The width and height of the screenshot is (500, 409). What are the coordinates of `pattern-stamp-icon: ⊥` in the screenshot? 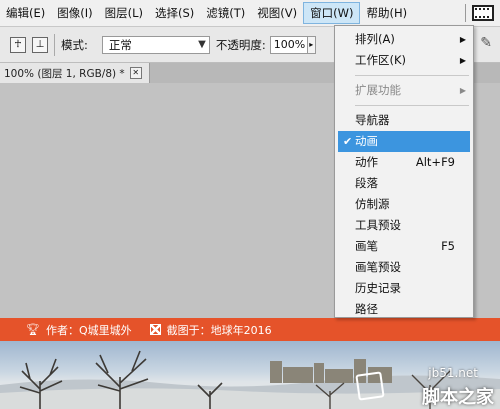 It's located at (40, 44).